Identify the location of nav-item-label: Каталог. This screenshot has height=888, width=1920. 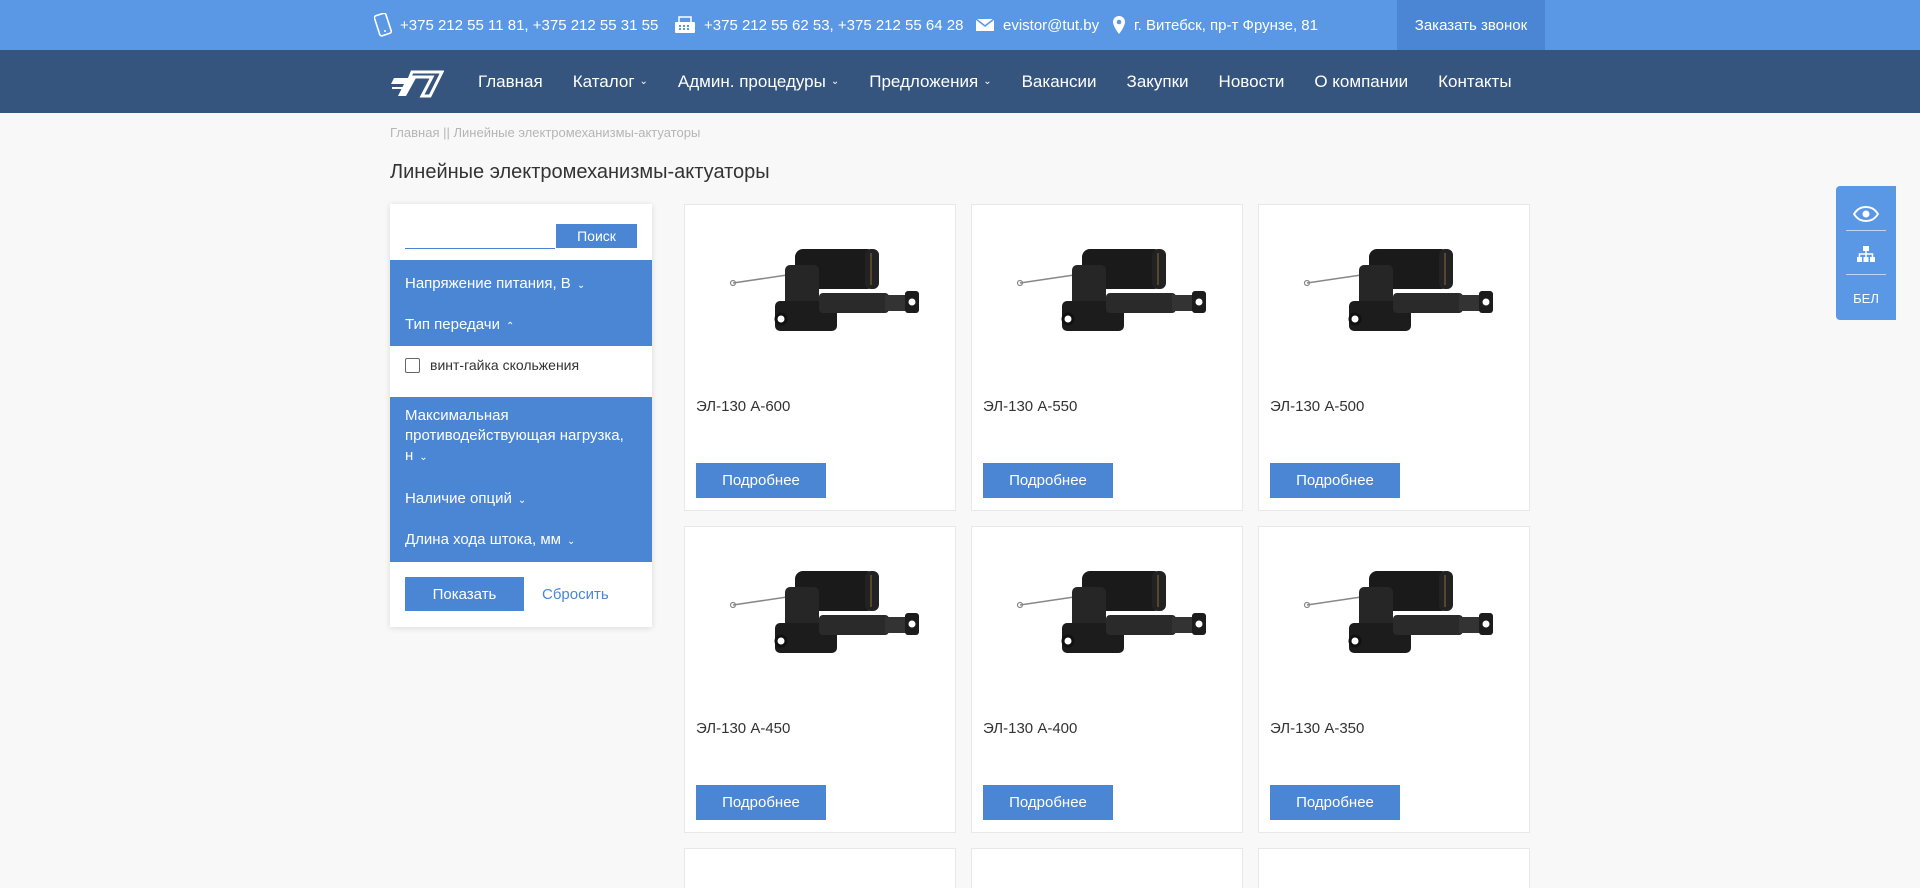
(603, 81).